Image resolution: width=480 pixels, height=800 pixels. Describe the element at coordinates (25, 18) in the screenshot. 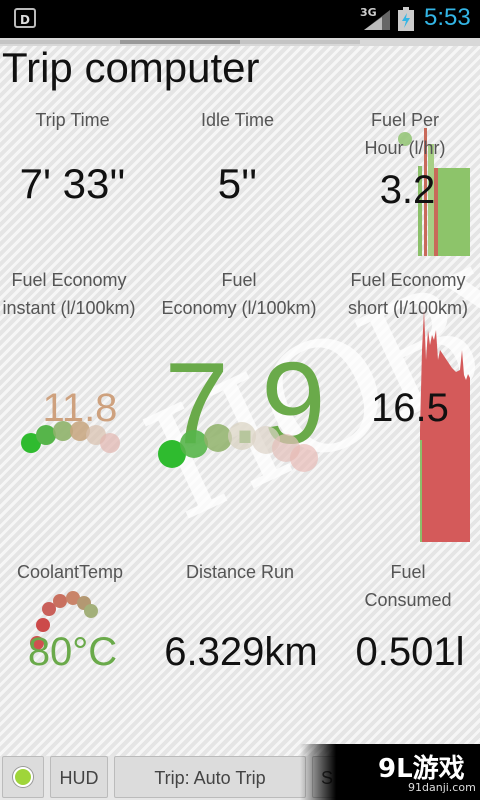

I see `app-notification-icon: D` at that location.